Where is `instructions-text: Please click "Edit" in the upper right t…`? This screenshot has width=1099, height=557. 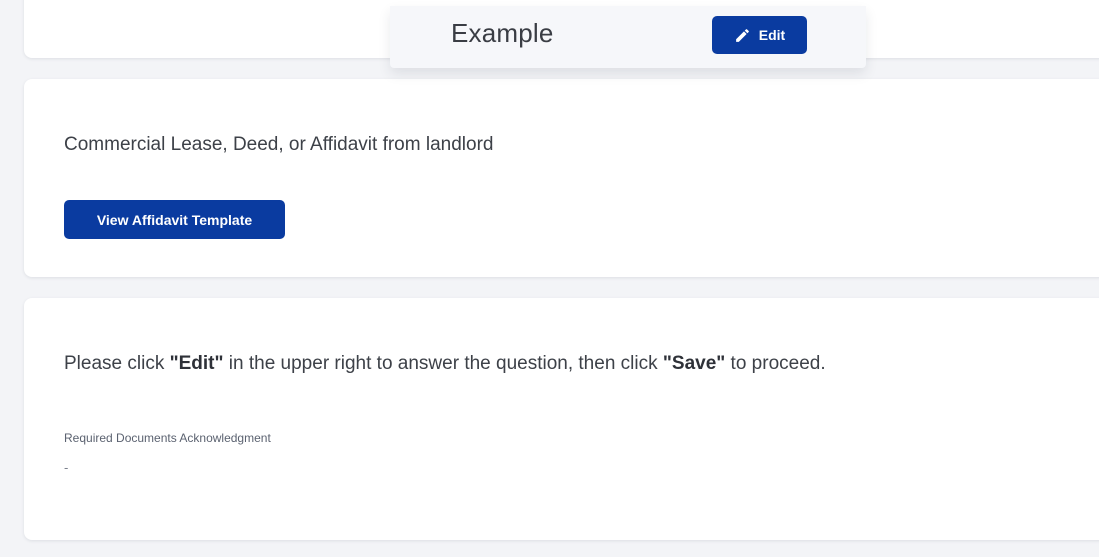
instructions-text: Please click "Edit" in the upper right t… is located at coordinates (445, 364).